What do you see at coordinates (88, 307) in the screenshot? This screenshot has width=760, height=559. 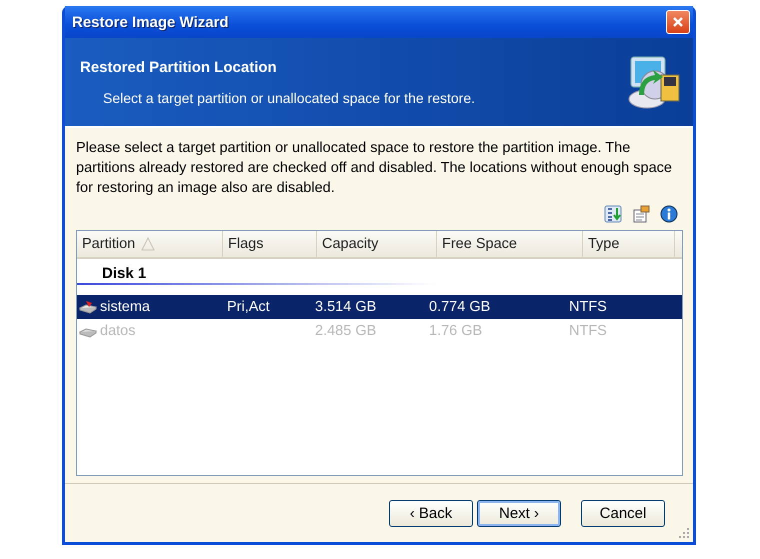 I see `drive-icon` at bounding box center [88, 307].